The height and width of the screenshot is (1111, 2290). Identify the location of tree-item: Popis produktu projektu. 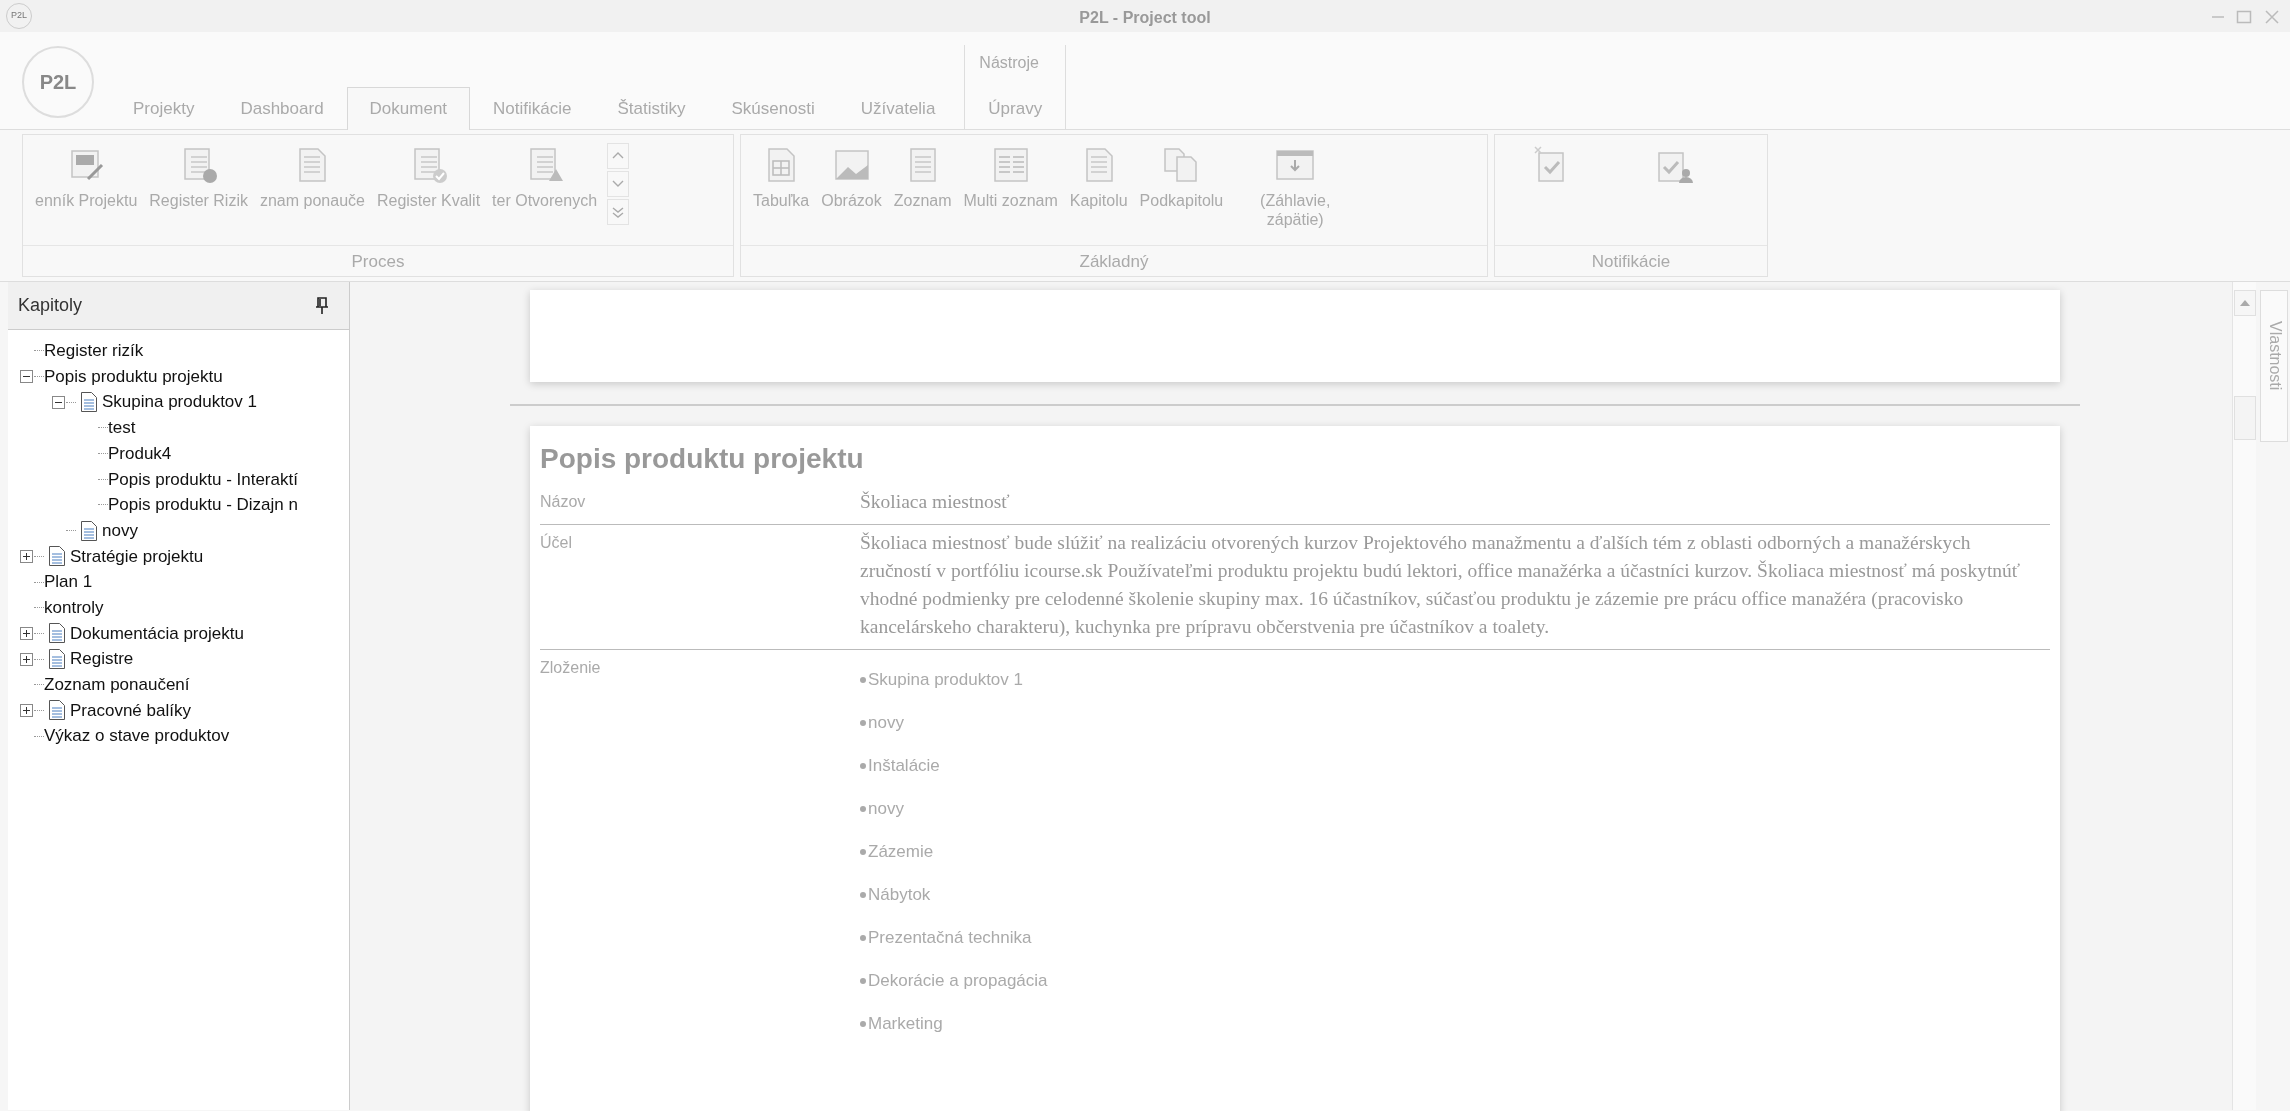
(133, 376).